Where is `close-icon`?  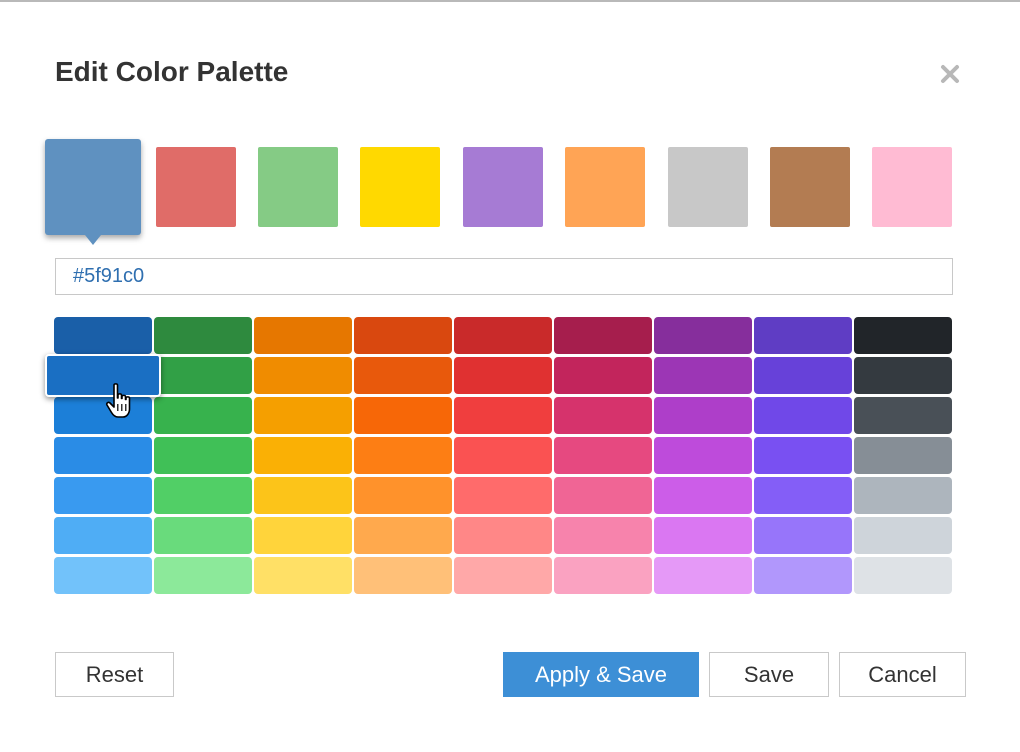 close-icon is located at coordinates (950, 74).